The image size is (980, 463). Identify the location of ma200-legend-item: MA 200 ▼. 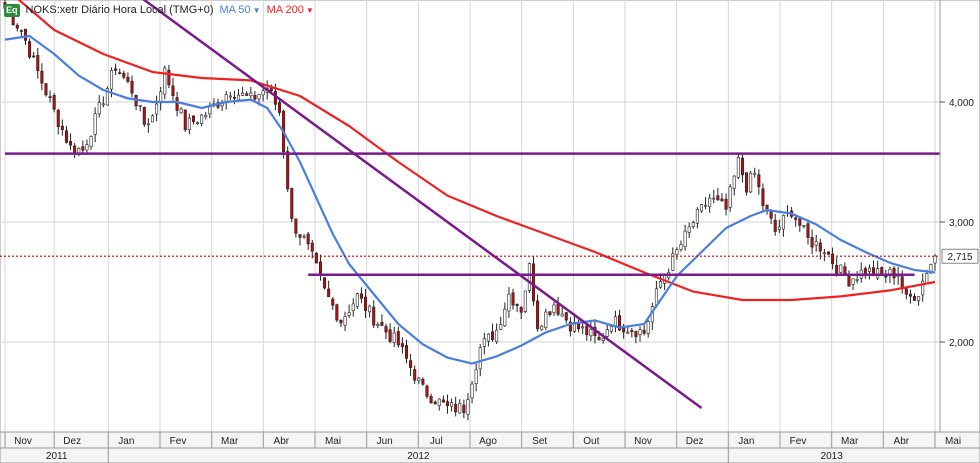
(290, 10).